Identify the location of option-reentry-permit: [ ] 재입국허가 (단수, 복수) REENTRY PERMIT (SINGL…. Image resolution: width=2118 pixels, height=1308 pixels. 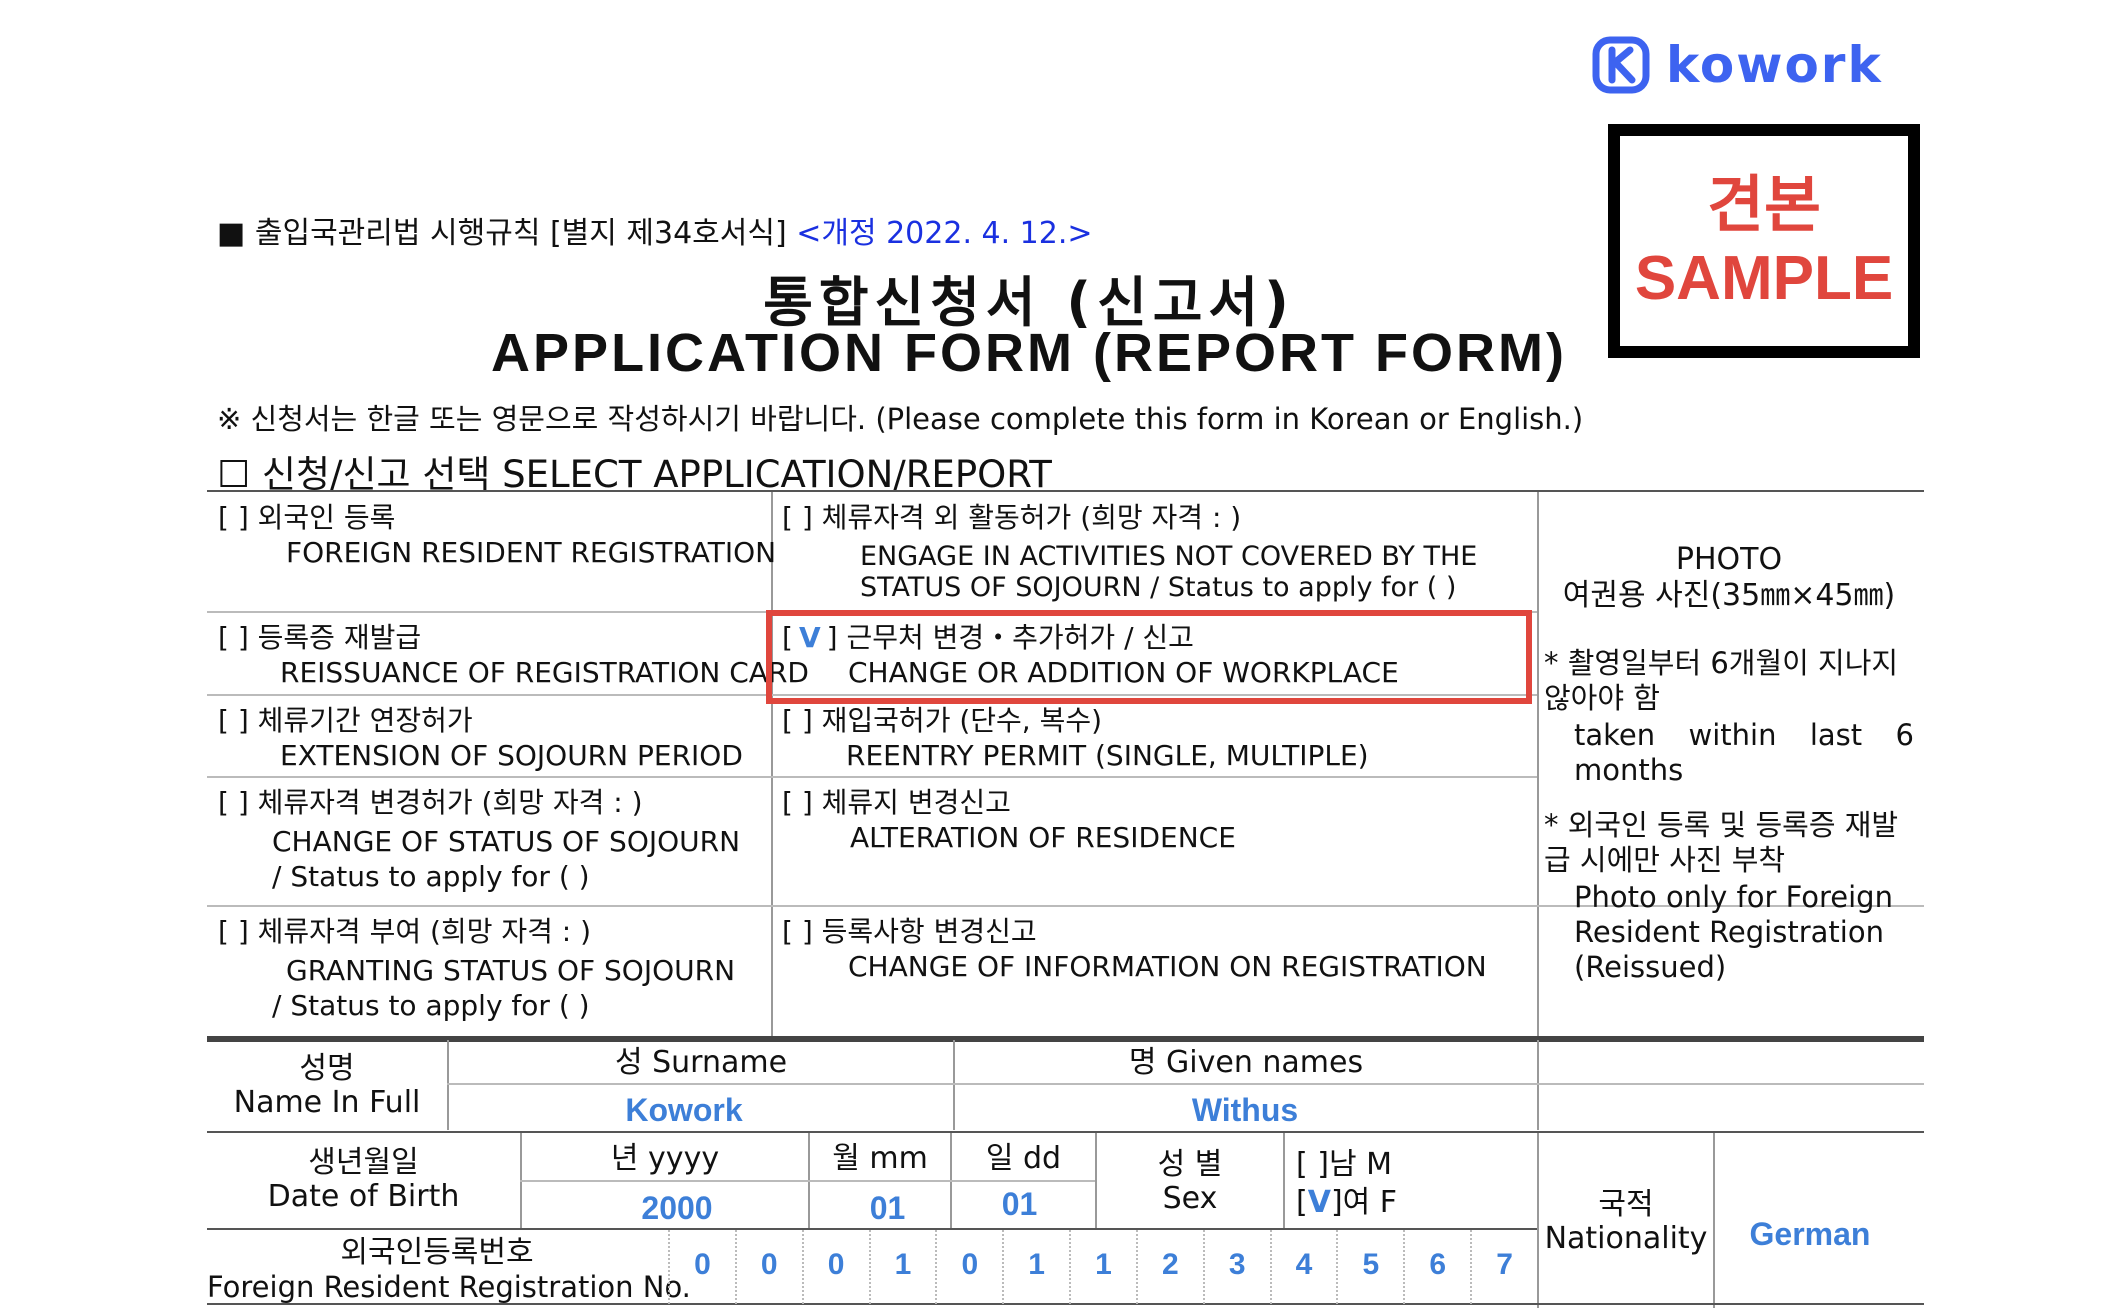
(1075, 738).